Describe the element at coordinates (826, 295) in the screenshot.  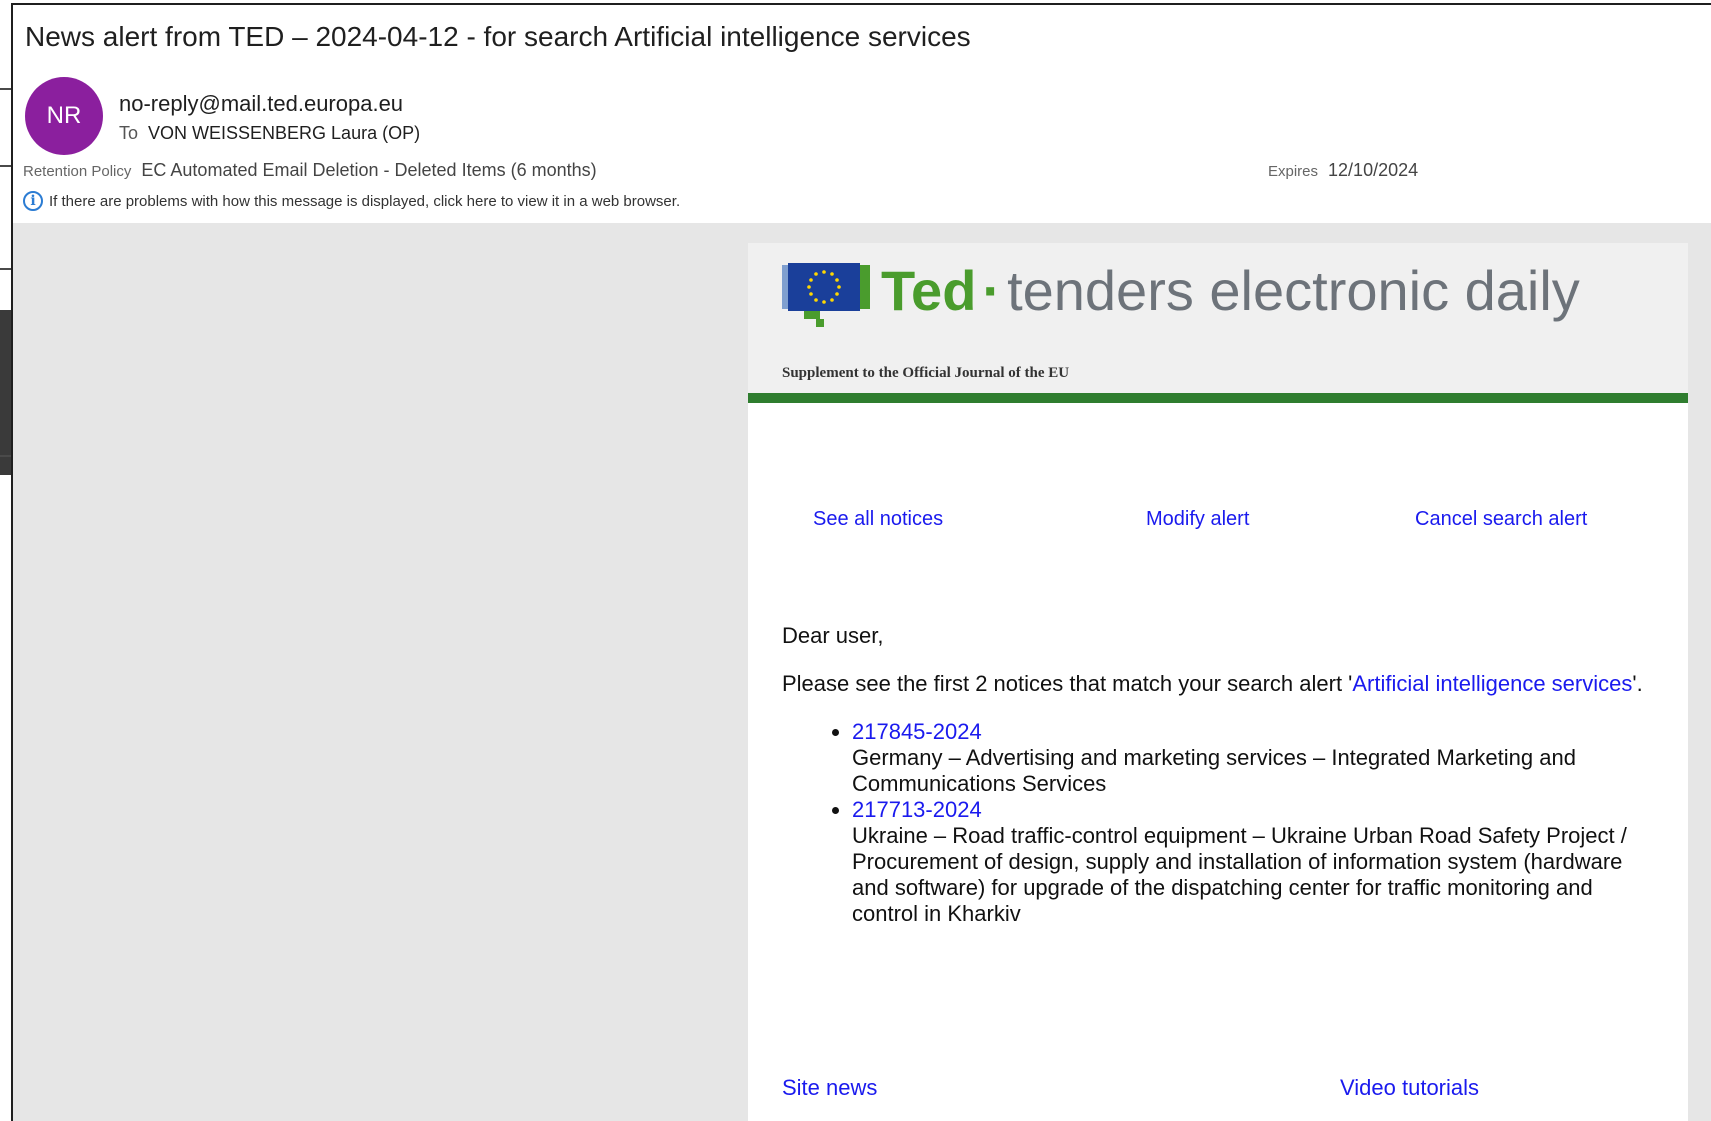
I see `eu-flag-speech-icon` at that location.